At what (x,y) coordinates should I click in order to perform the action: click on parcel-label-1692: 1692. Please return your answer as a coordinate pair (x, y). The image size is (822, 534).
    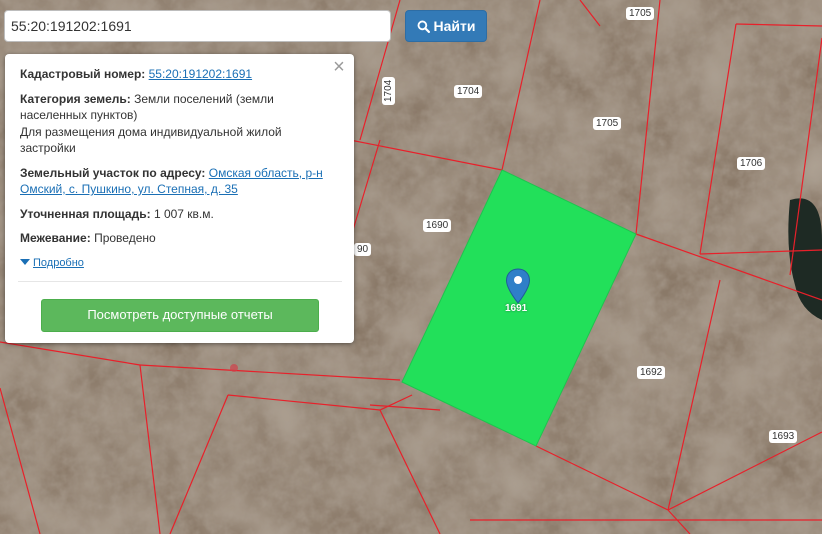
    Looking at the image, I should click on (651, 372).